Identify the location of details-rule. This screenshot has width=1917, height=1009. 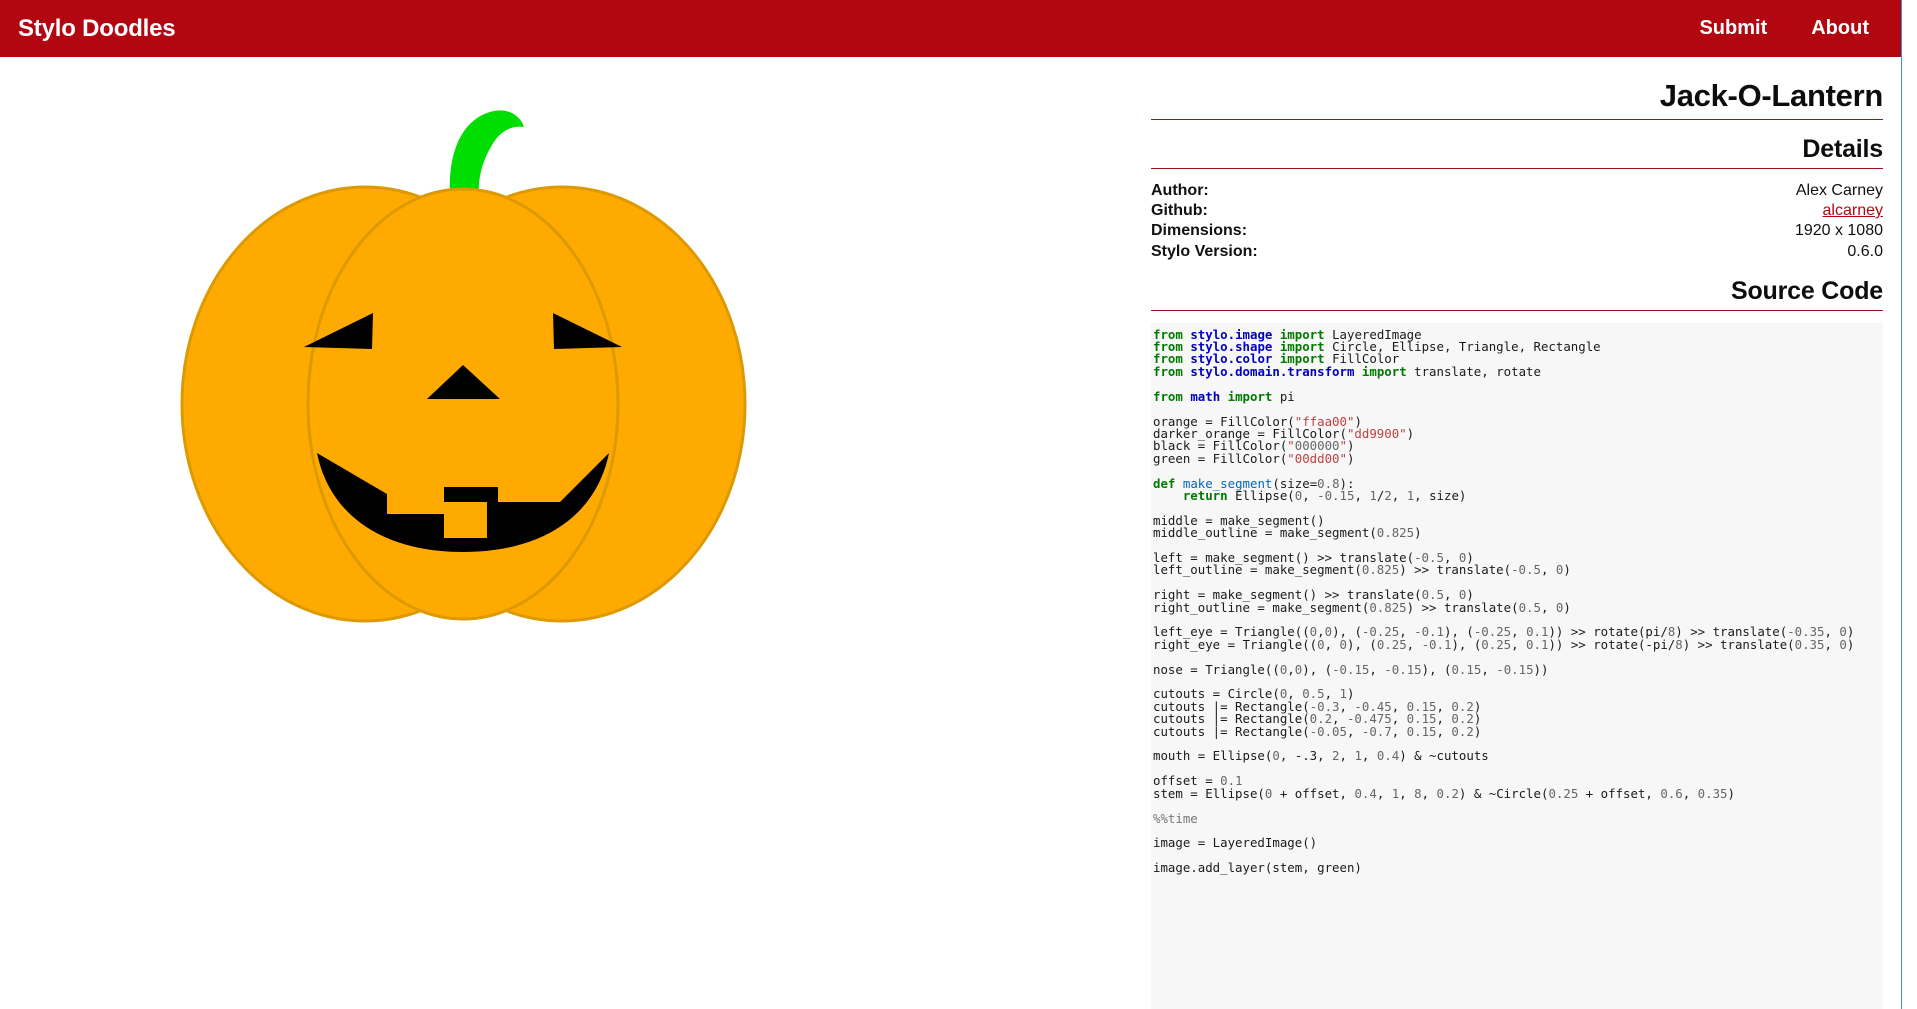
(1517, 168).